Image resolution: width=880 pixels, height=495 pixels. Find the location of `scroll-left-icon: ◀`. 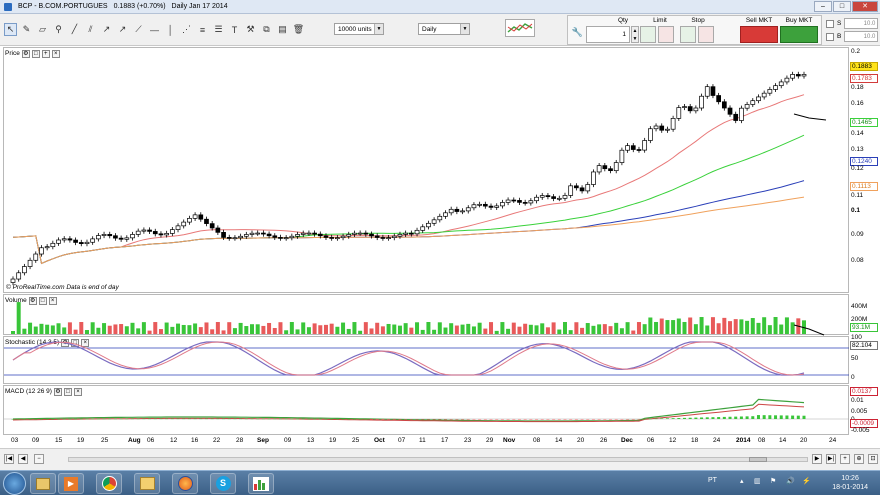

scroll-left-icon: ◀ is located at coordinates (23, 459).